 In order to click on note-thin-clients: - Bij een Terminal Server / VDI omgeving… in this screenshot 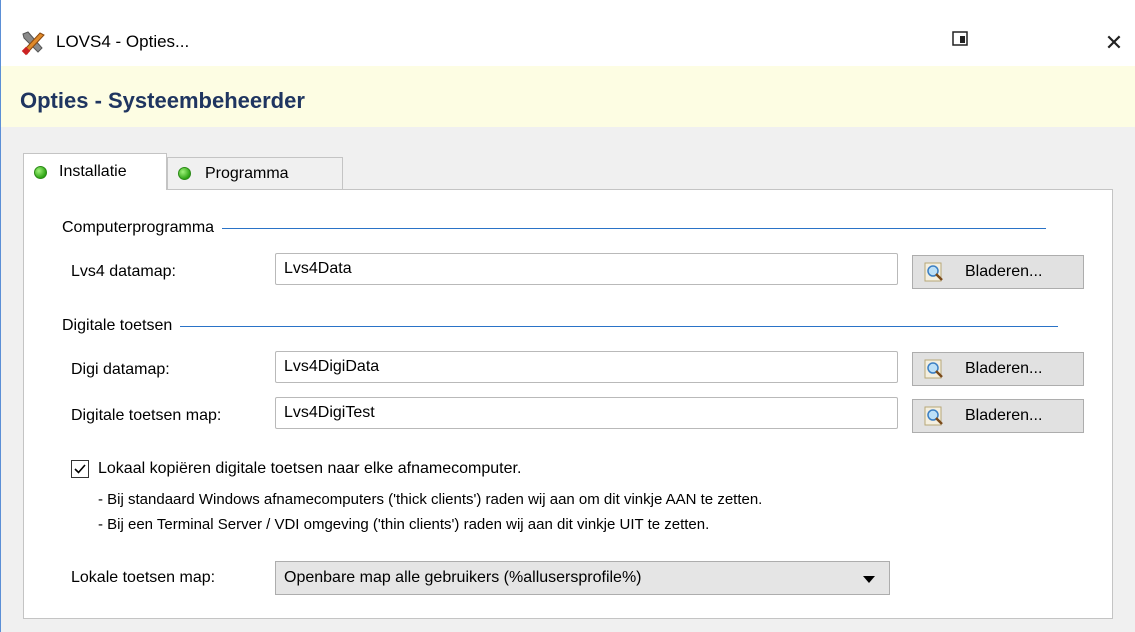, I will do `click(404, 524)`.